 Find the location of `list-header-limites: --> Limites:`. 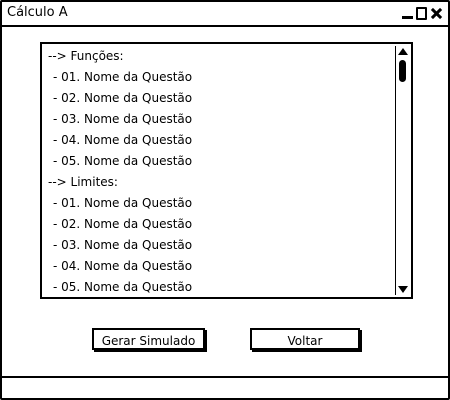

list-header-limites: --> Limites: is located at coordinates (218, 182).